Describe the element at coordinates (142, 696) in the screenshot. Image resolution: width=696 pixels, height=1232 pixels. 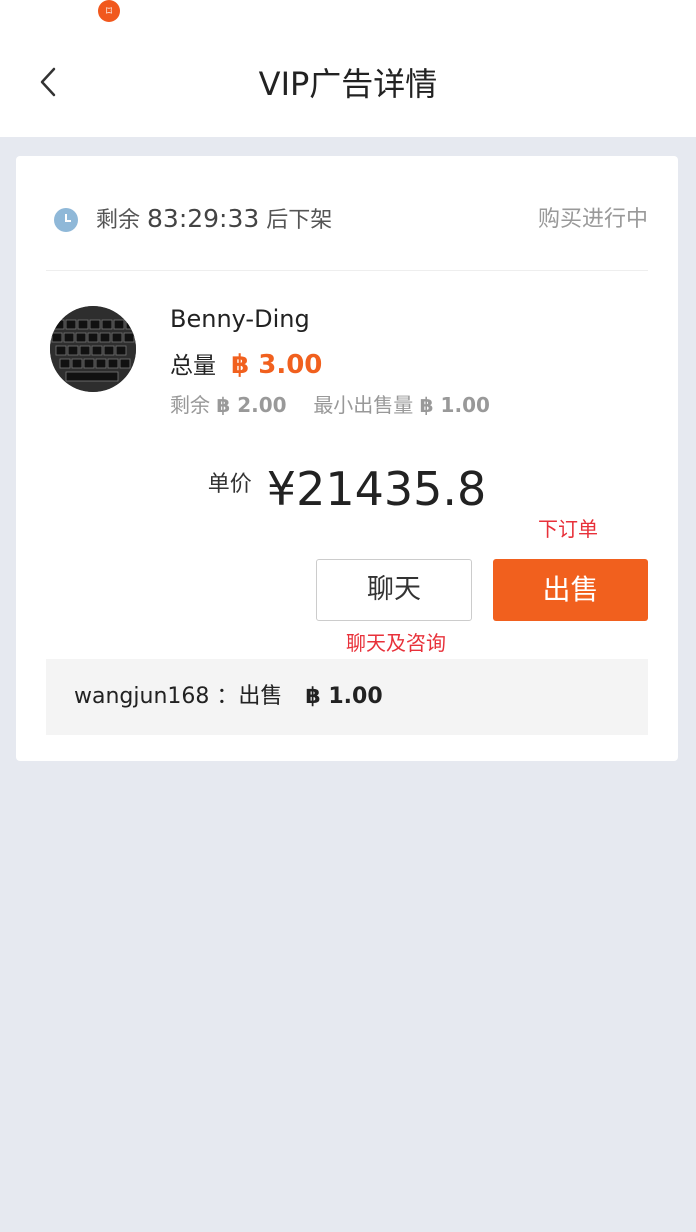
I see `history-user: wangjun168` at that location.